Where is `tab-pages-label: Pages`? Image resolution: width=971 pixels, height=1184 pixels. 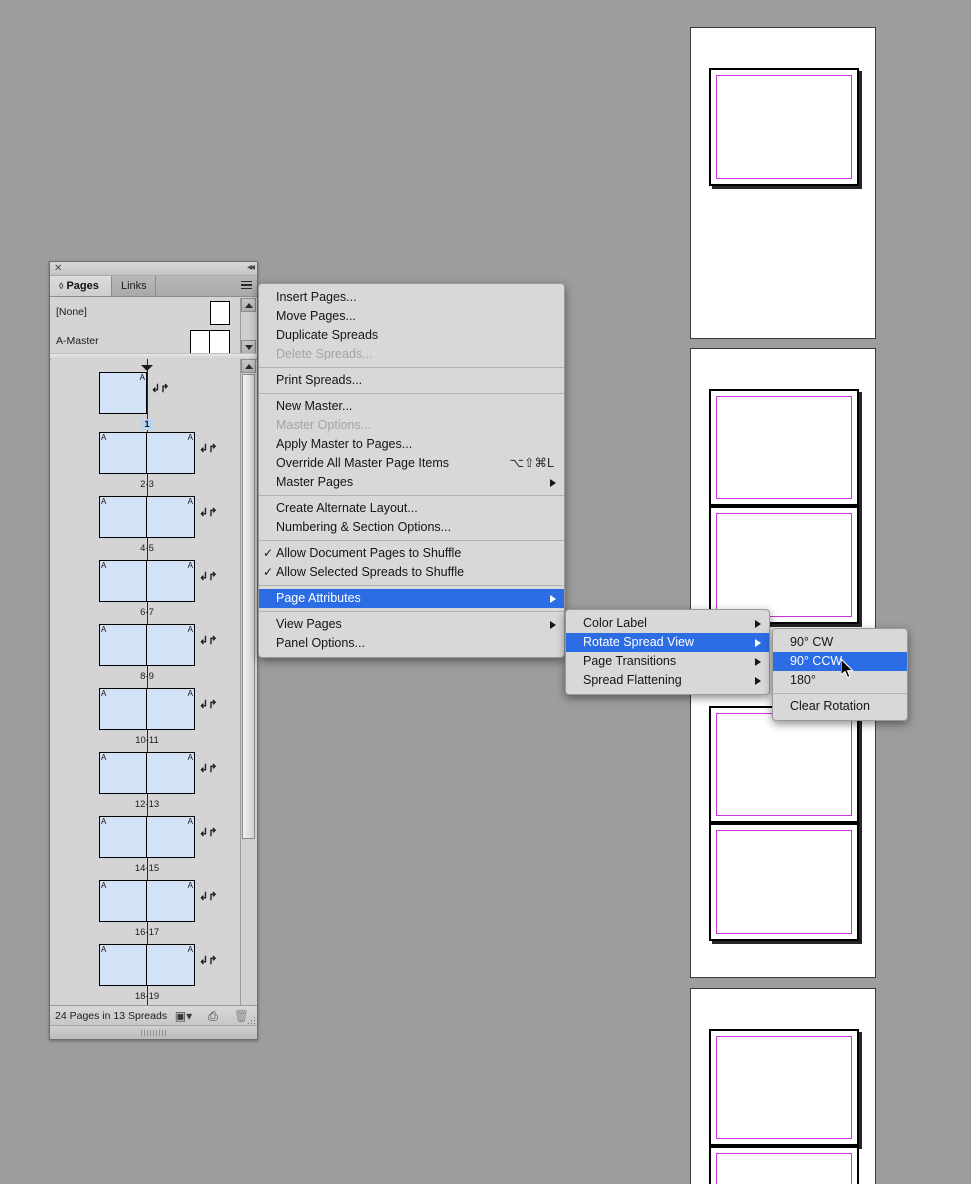
tab-pages-label: Pages is located at coordinates (82, 286).